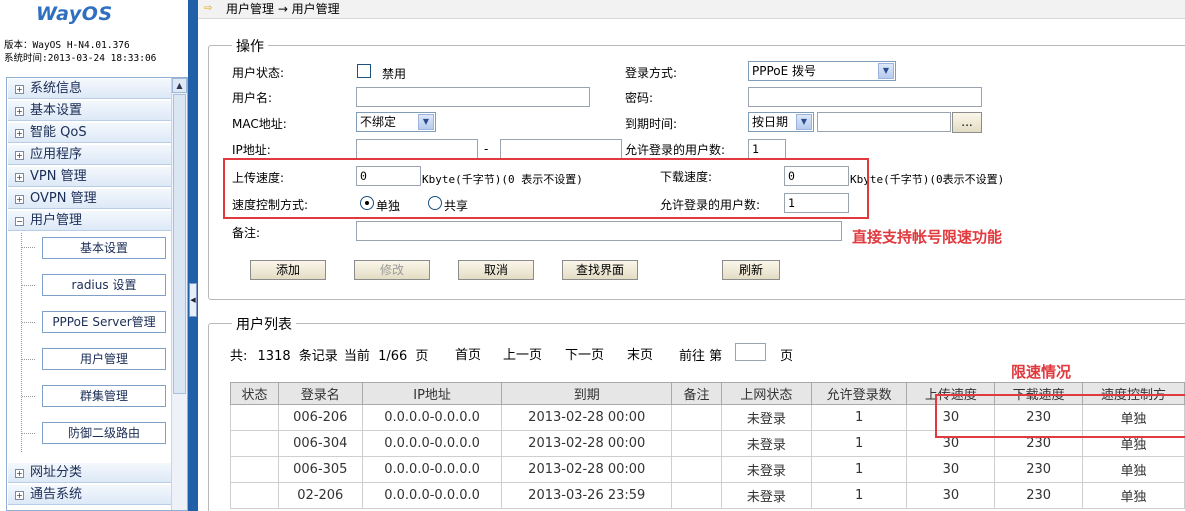  Describe the element at coordinates (250, 46) in the screenshot. I see `operations-legend: 操作` at that location.